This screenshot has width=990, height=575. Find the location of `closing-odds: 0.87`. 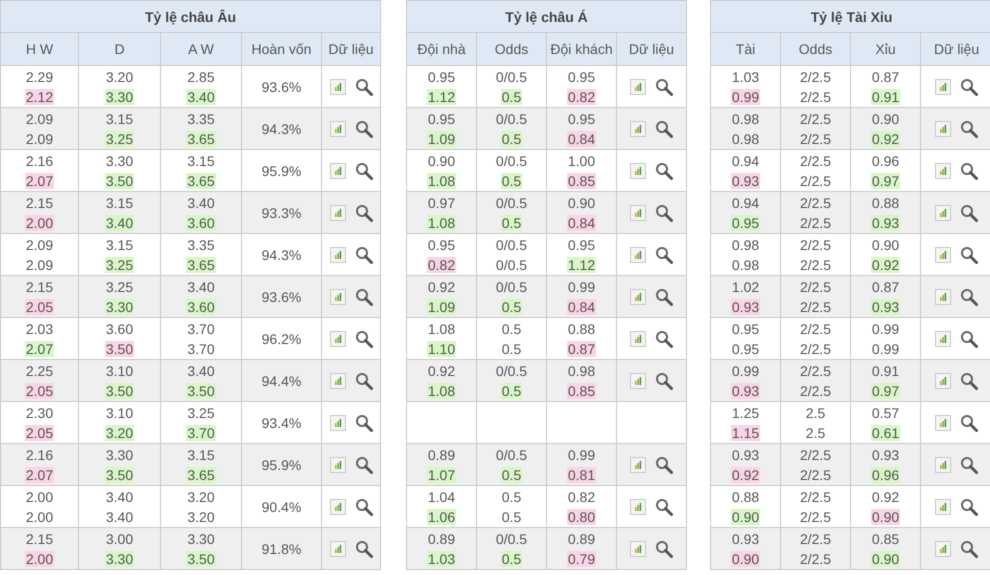

closing-odds: 0.87 is located at coordinates (581, 348).